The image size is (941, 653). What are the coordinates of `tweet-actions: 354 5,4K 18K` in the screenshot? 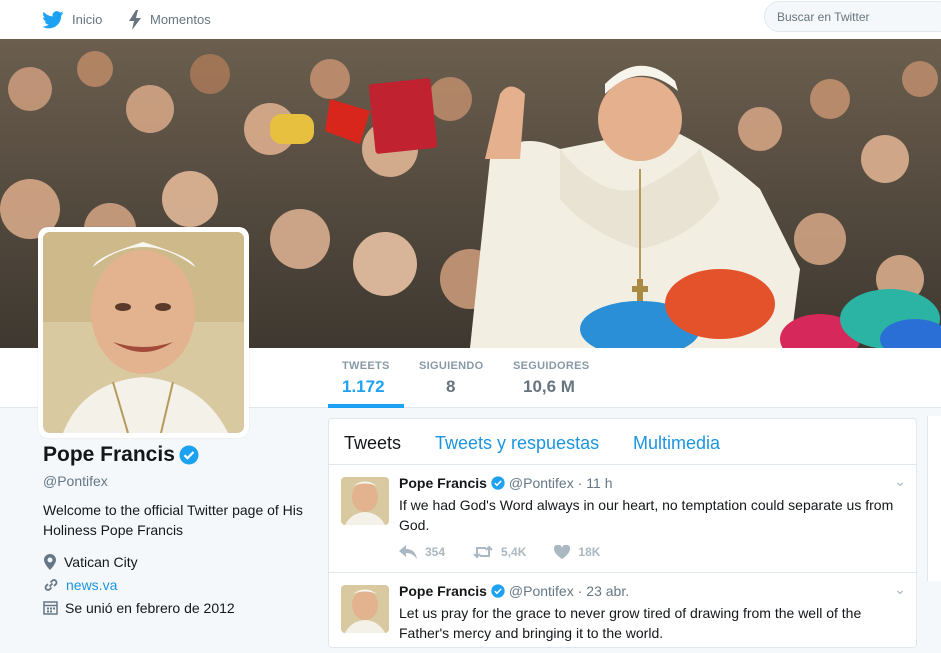 It's located at (513, 552).